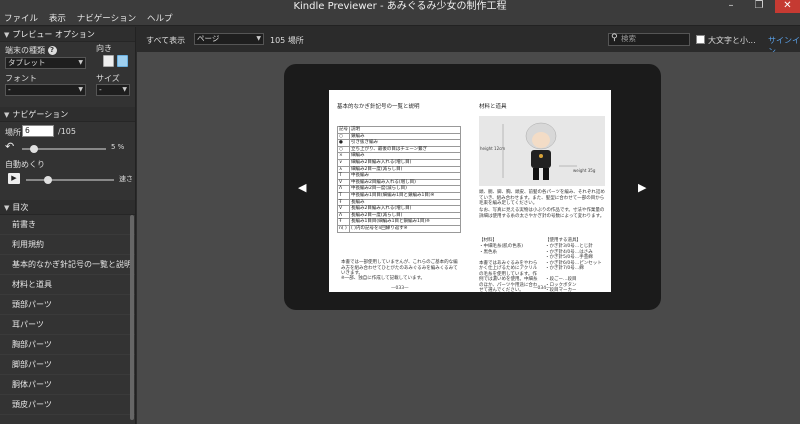 The image size is (800, 424). Describe the element at coordinates (399, 215) in the screenshot. I see `table-row: Λ 長編み2目一度(減らし目)` at that location.